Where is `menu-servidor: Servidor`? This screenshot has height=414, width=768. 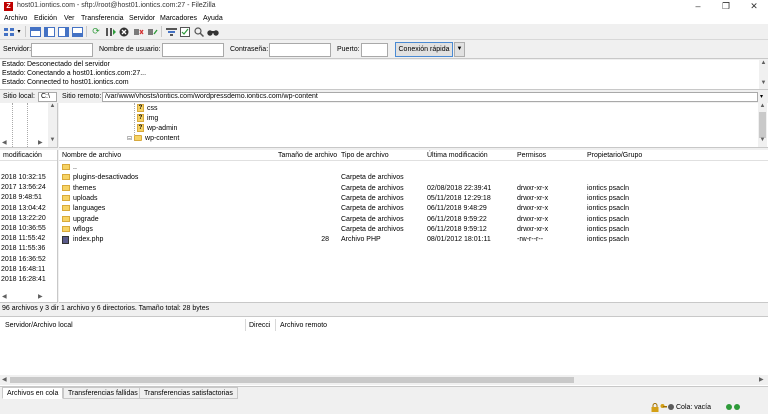 menu-servidor: Servidor is located at coordinates (142, 18).